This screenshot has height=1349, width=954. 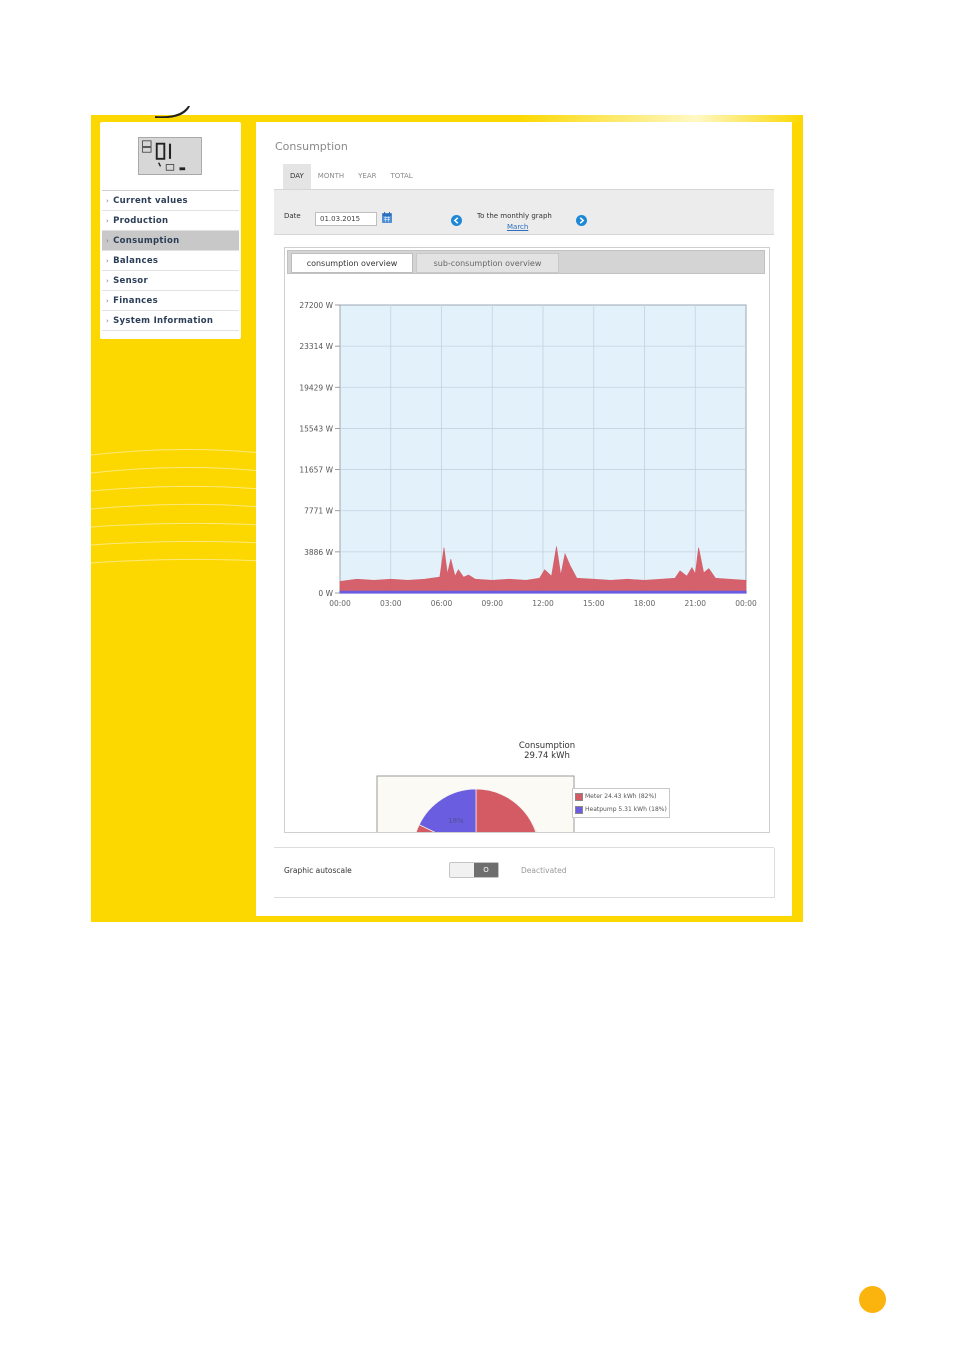 I want to click on x-tick-label: 18:00, so click(x=645, y=603).